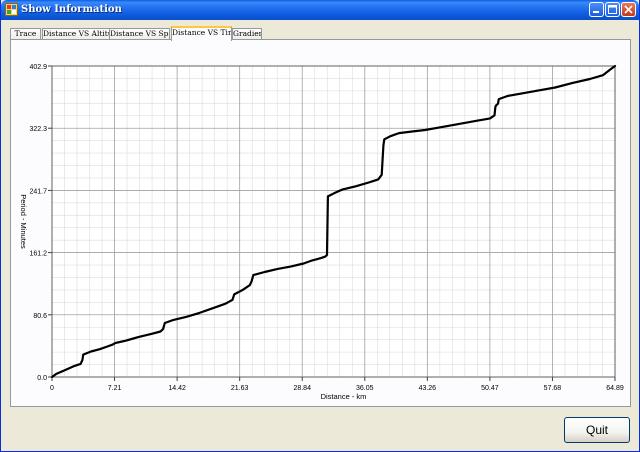  I want to click on maximize-button, so click(612, 9).